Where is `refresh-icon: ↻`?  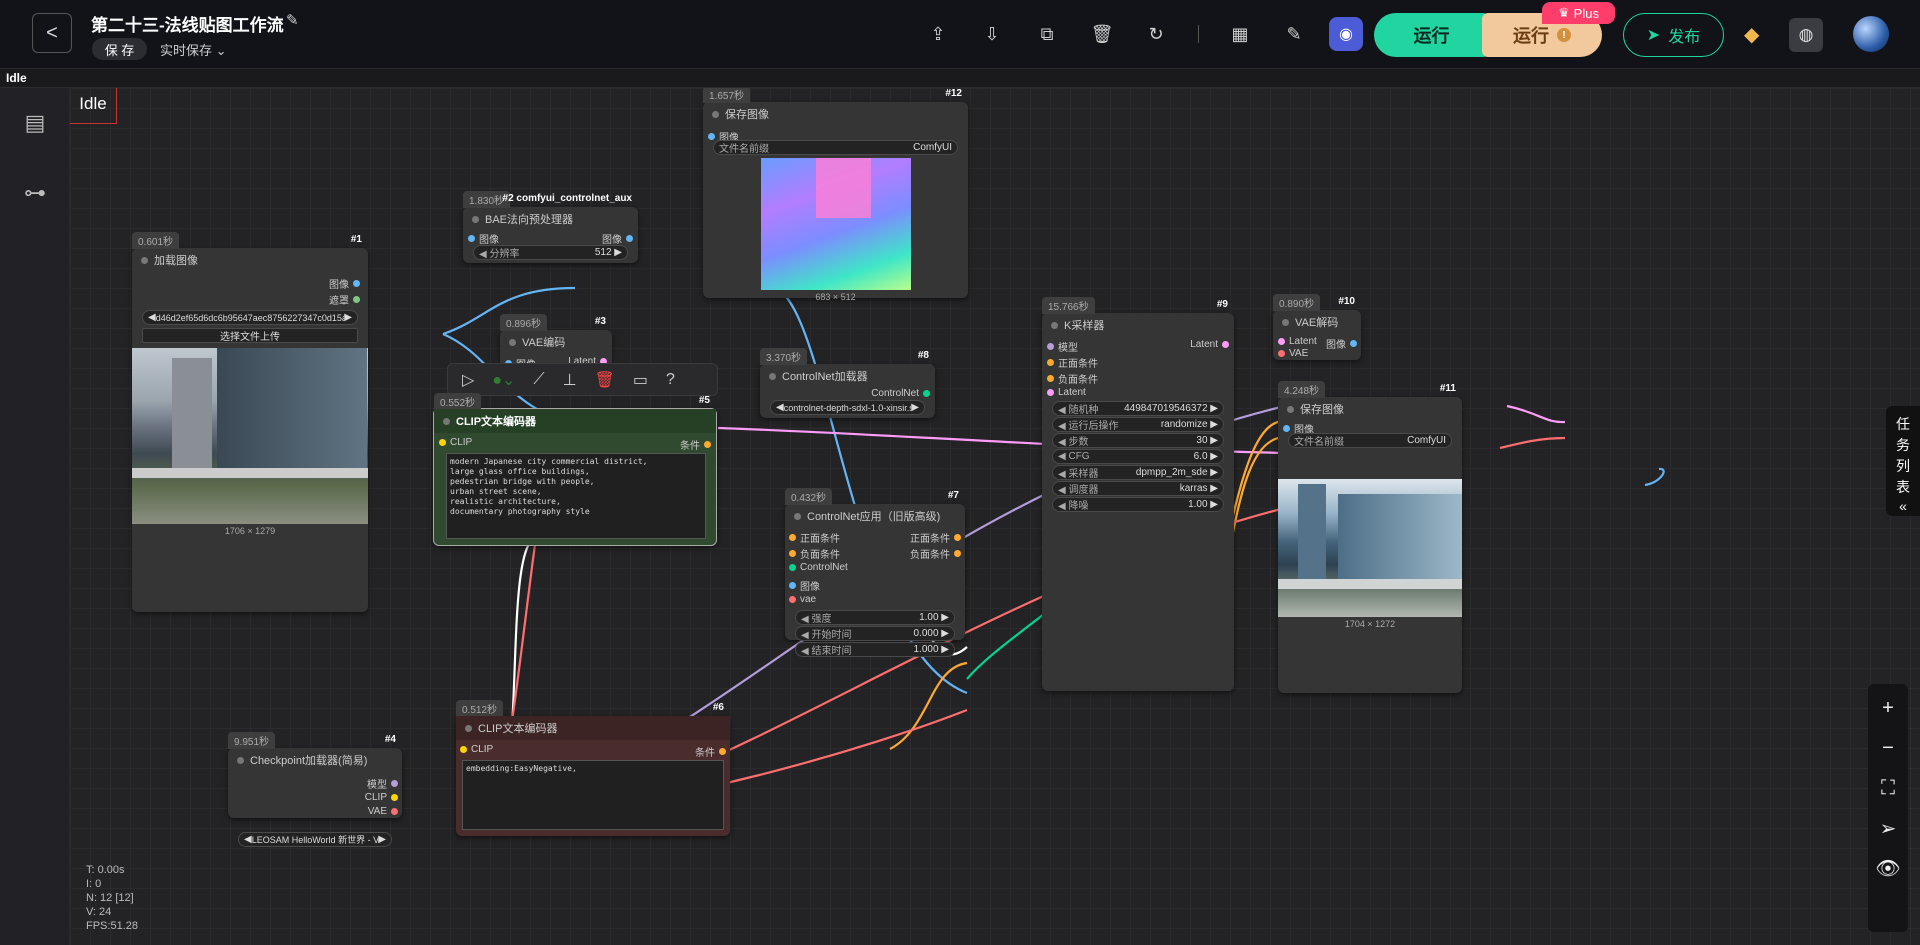 refresh-icon: ↻ is located at coordinates (1156, 34).